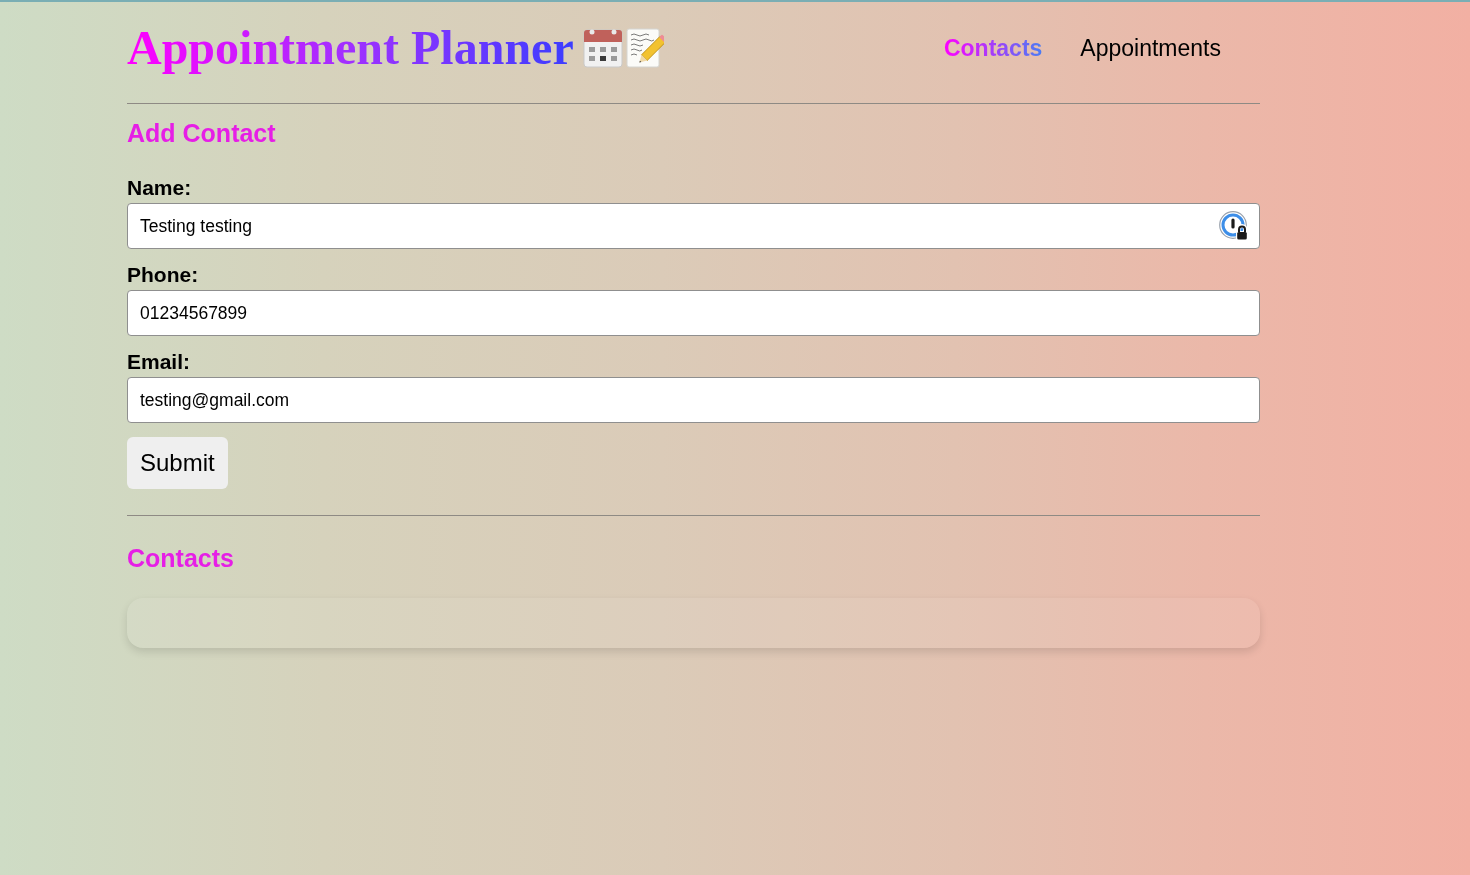 Image resolution: width=1470 pixels, height=875 pixels. What do you see at coordinates (693, 226) in the screenshot?
I see `text-input: Testing testing` at bounding box center [693, 226].